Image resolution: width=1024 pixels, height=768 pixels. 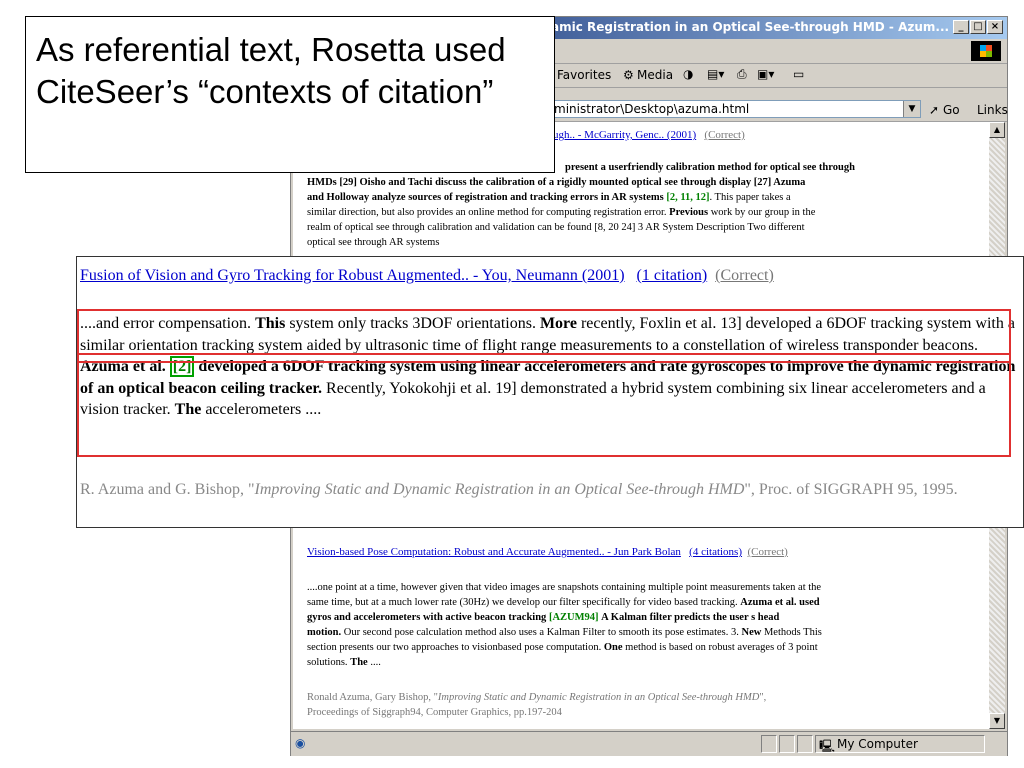 What do you see at coordinates (798, 74) in the screenshot?
I see `discuss-icon: ▭` at bounding box center [798, 74].